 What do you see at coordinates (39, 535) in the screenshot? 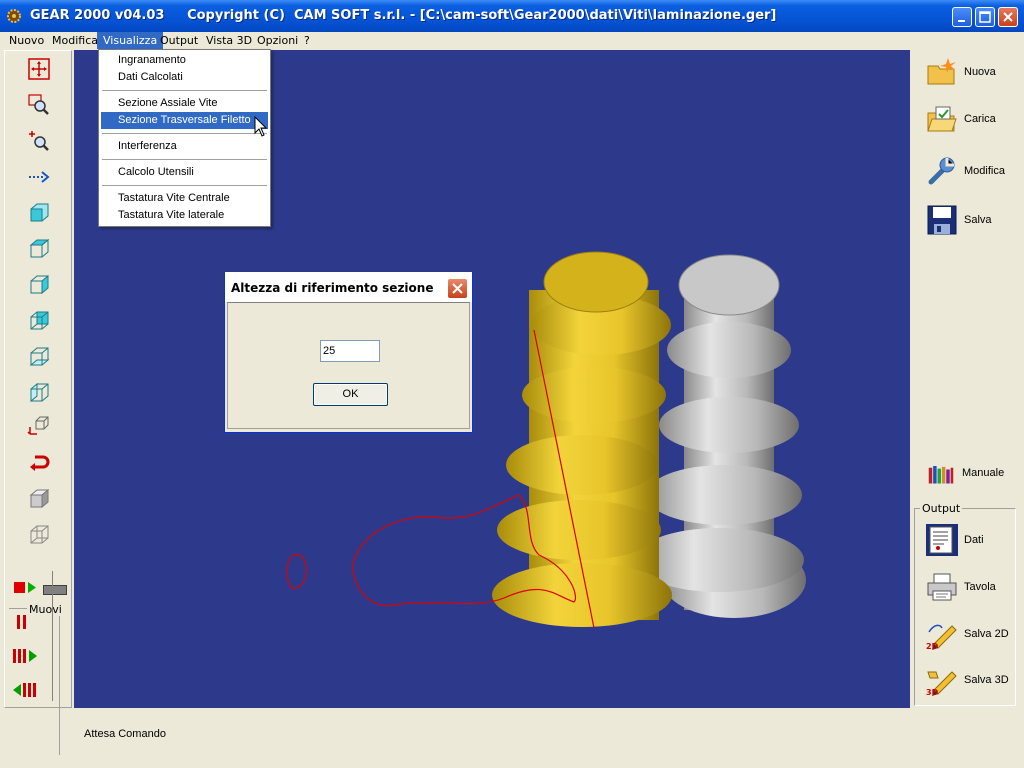
I see `wireframe-cube-icon` at bounding box center [39, 535].